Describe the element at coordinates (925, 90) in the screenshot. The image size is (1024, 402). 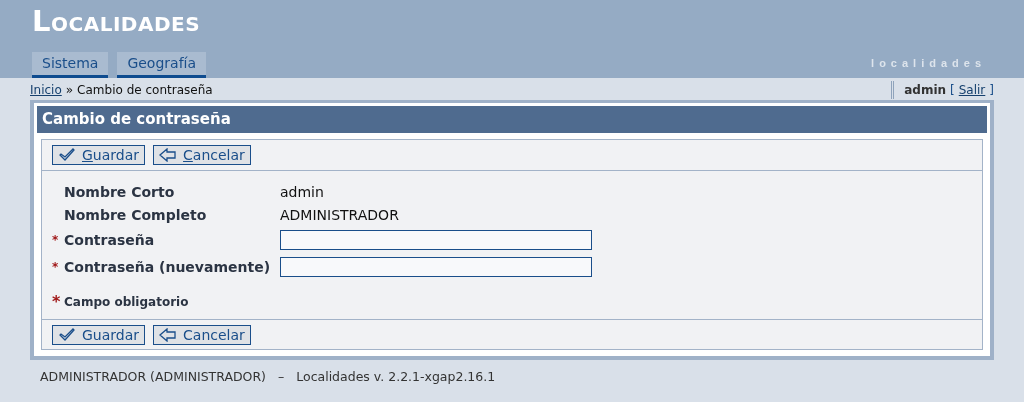
I see `username: admin` at that location.